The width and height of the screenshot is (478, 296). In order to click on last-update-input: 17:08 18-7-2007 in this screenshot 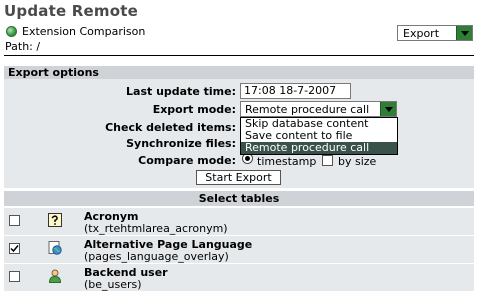, I will do `click(295, 91)`.